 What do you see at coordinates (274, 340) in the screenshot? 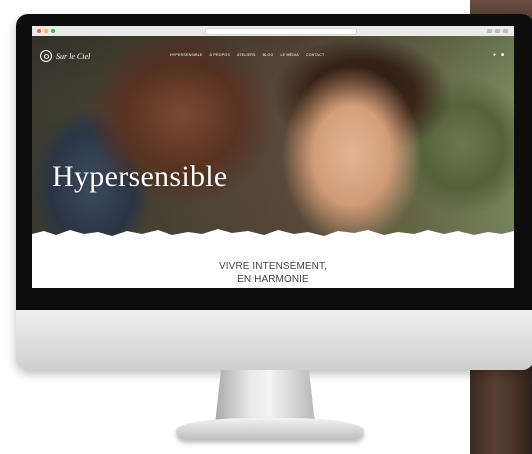
I see `monitor-chin` at bounding box center [274, 340].